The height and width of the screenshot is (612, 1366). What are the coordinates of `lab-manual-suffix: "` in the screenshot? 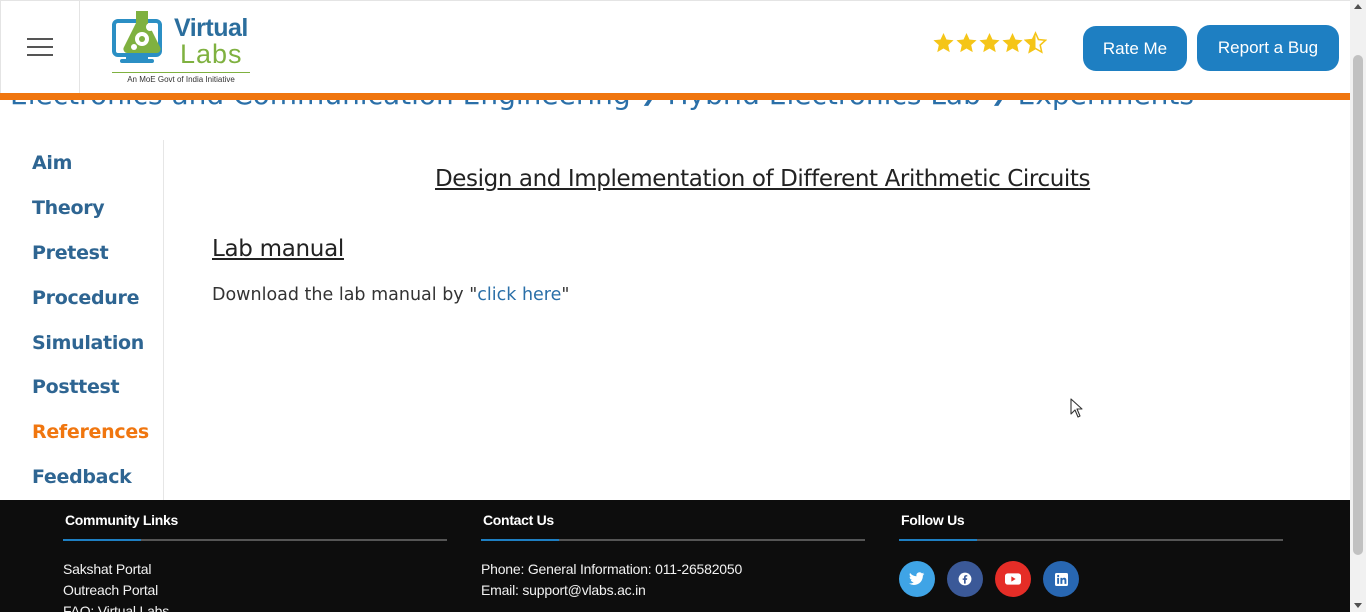 It's located at (565, 295).